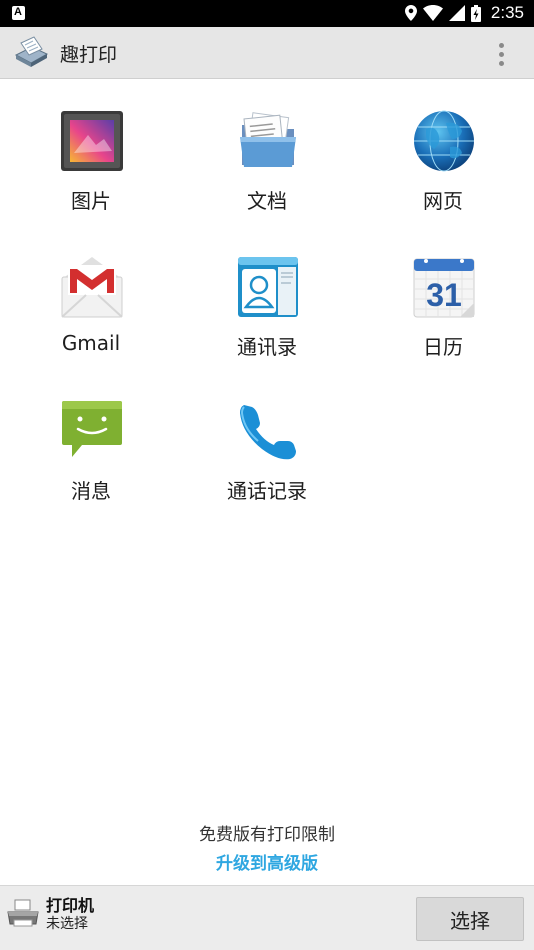 This screenshot has height=950, width=534. Describe the element at coordinates (31, 51) in the screenshot. I see `app-logo-icon` at that location.